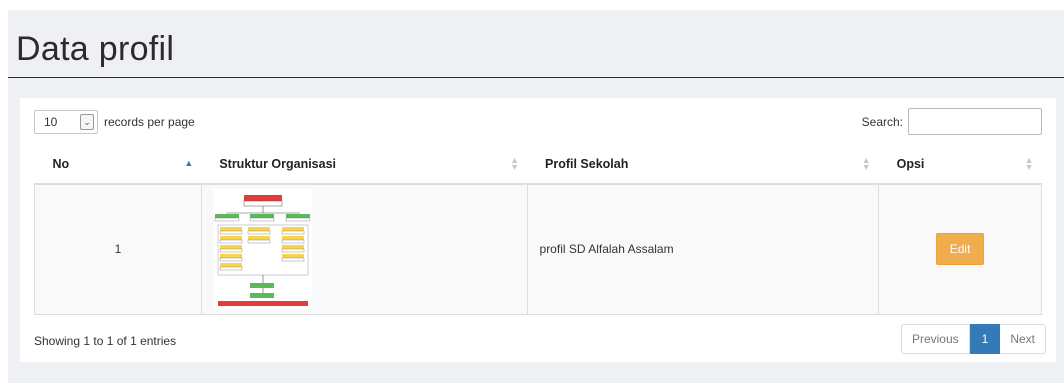 The width and height of the screenshot is (1064, 383). Describe the element at coordinates (703, 249) in the screenshot. I see `profil-sekolah-cell: profil SD Alfalah Assalam` at that location.